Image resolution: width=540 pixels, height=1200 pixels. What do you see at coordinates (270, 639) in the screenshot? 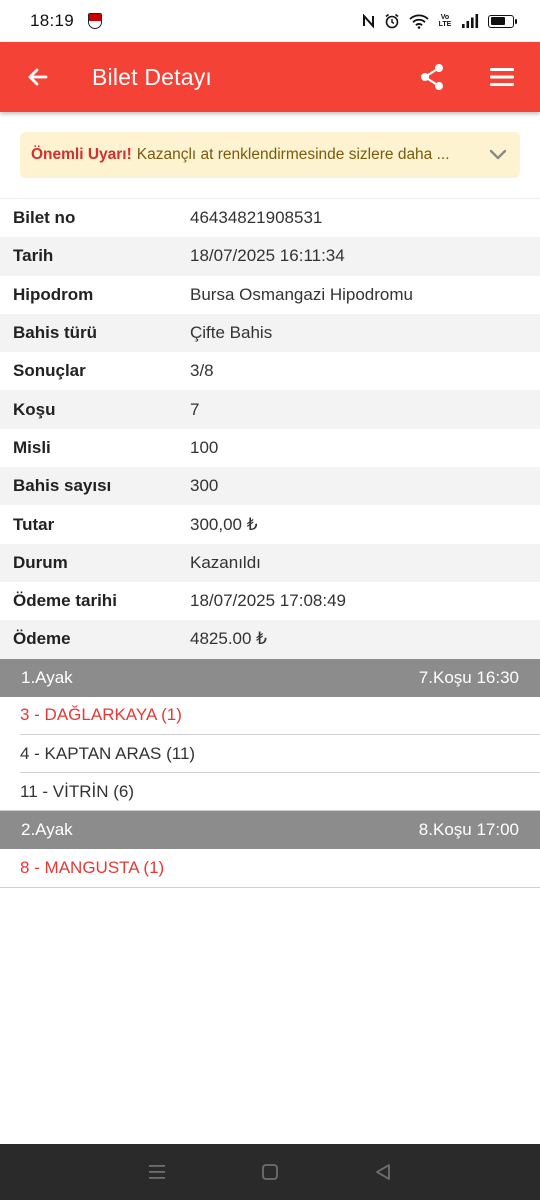
I see `detail-row-odeme: Ödeme 4825.00 ₺` at bounding box center [270, 639].